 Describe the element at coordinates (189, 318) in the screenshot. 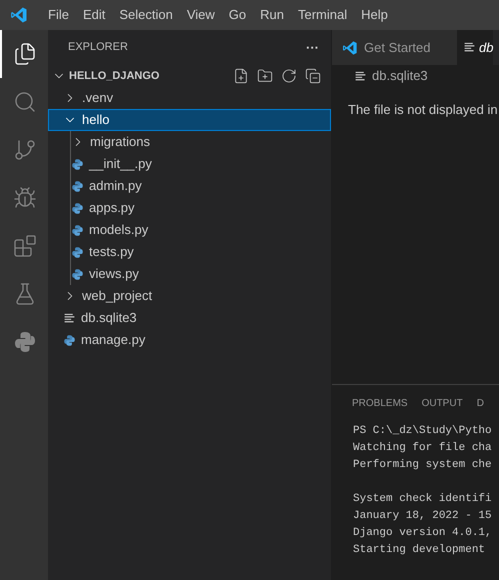

I see `tree-item: db.sqlite3` at that location.